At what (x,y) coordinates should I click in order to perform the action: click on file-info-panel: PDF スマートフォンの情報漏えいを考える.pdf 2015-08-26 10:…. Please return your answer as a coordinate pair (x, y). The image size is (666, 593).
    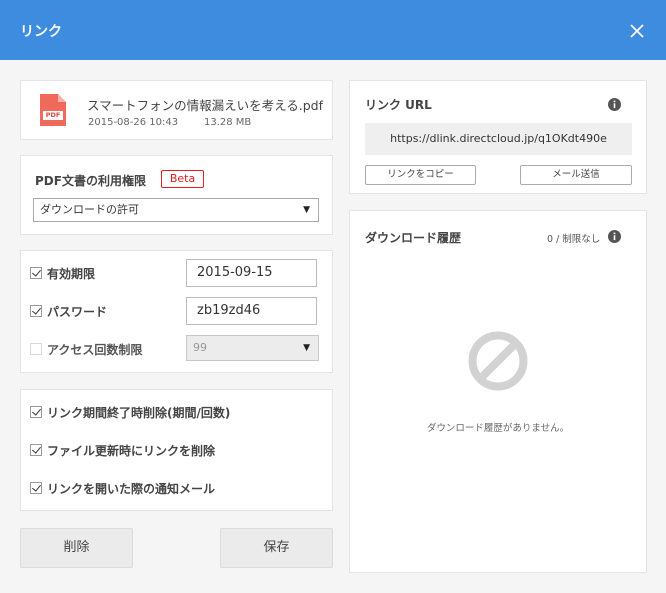
    Looking at the image, I should click on (176, 110).